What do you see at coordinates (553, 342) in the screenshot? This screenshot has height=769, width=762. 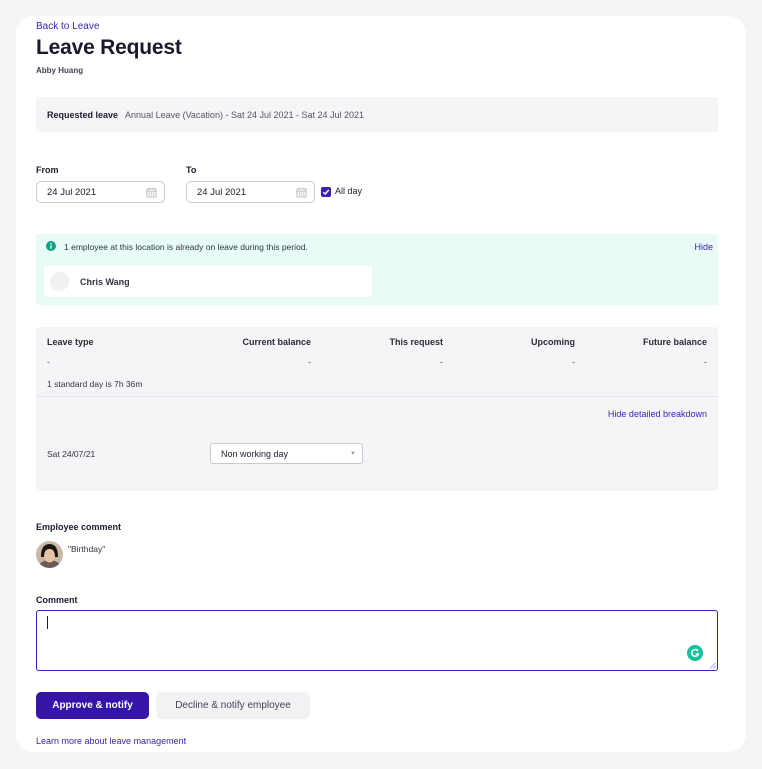 I see `column-header-upcoming: Upcoming` at bounding box center [553, 342].